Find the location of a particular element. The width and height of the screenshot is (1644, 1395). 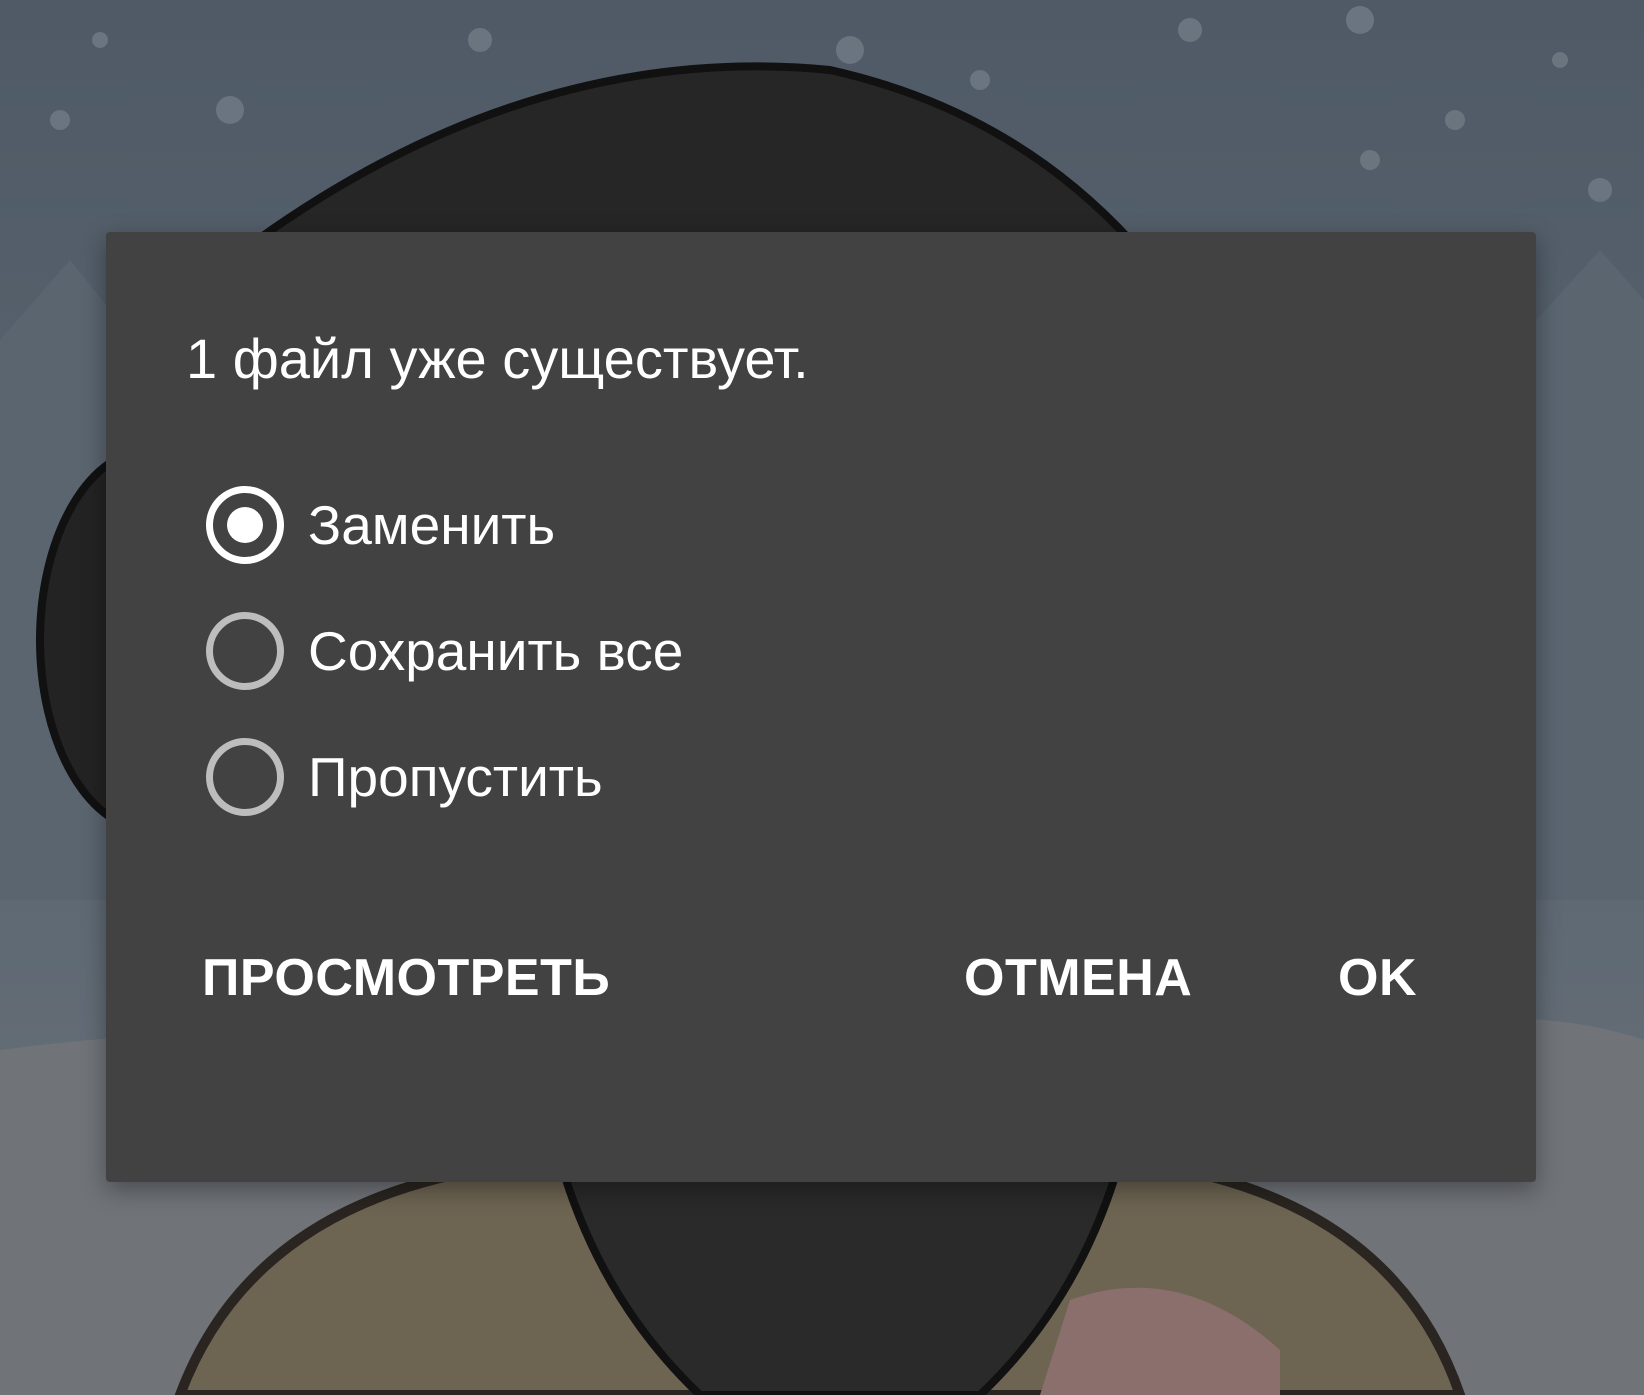

option-keep-all: Сохранить все is located at coordinates (444, 651).